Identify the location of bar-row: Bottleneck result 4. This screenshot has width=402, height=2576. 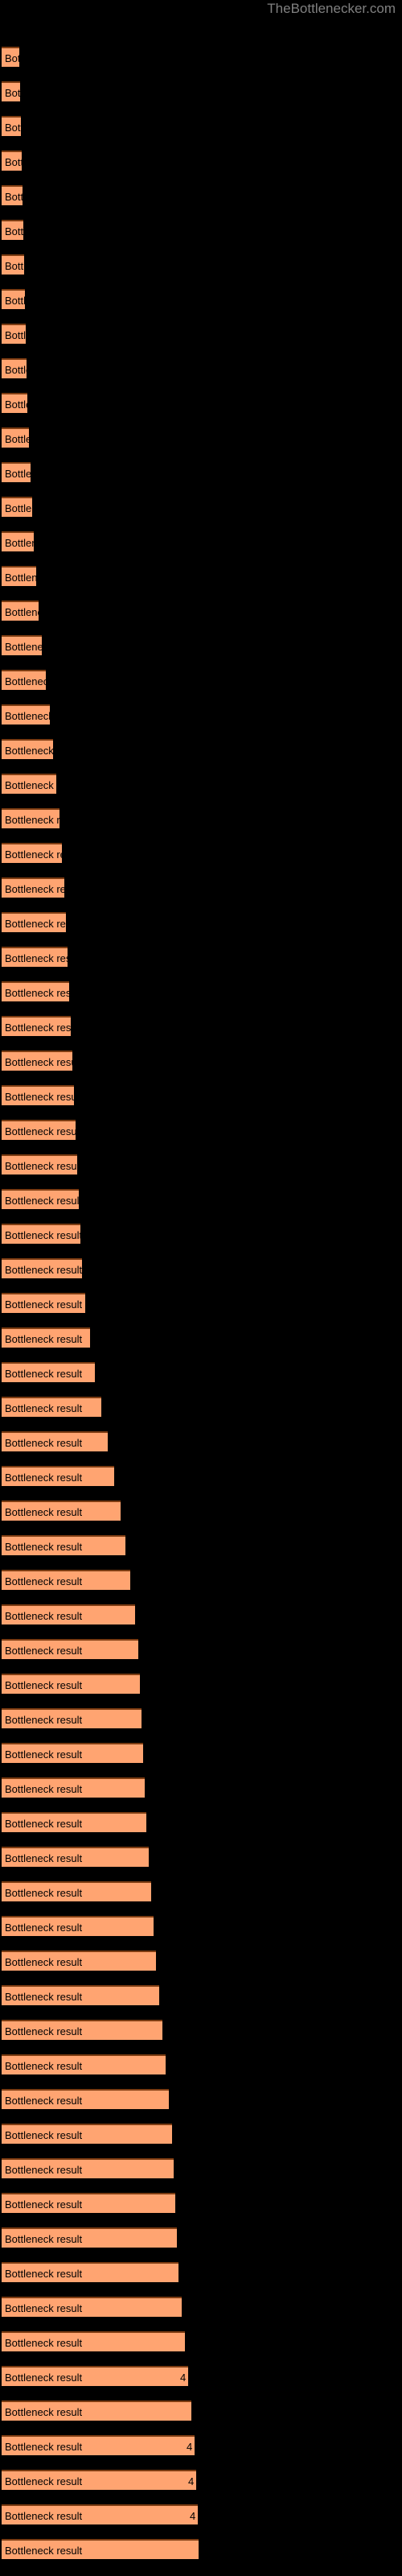
(100, 2514).